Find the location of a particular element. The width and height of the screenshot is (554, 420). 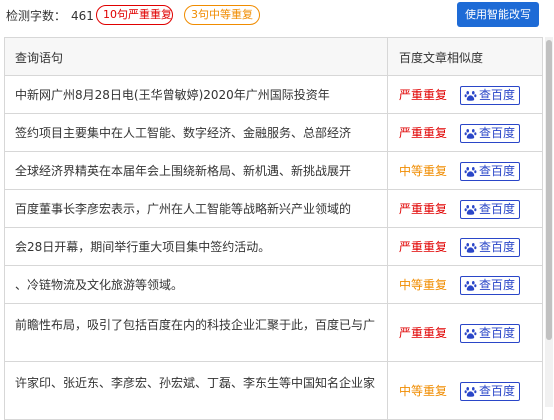

query-text: 前瞻性布局，吸引了包括百度在内的科技企业汇聚于此，百度已与广 is located at coordinates (195, 325).